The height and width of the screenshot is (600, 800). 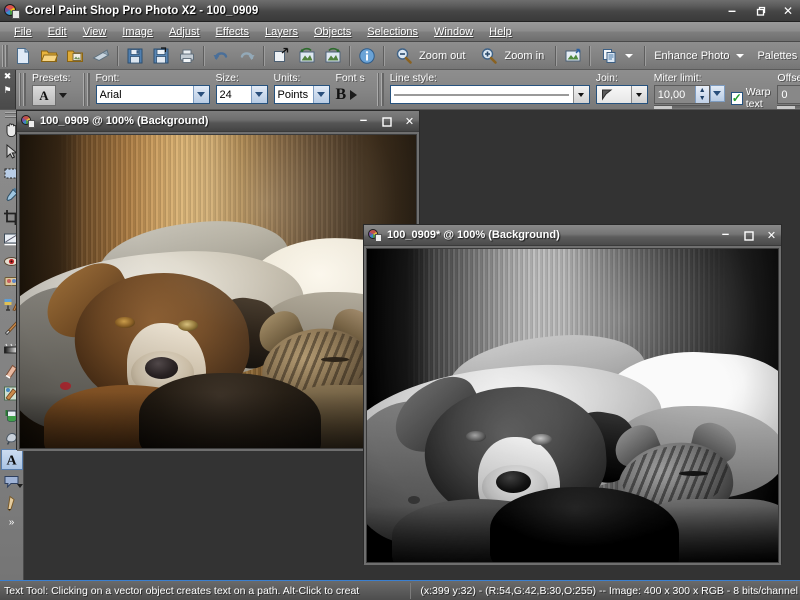 I want to click on menu-view: View, so click(x=95, y=32).